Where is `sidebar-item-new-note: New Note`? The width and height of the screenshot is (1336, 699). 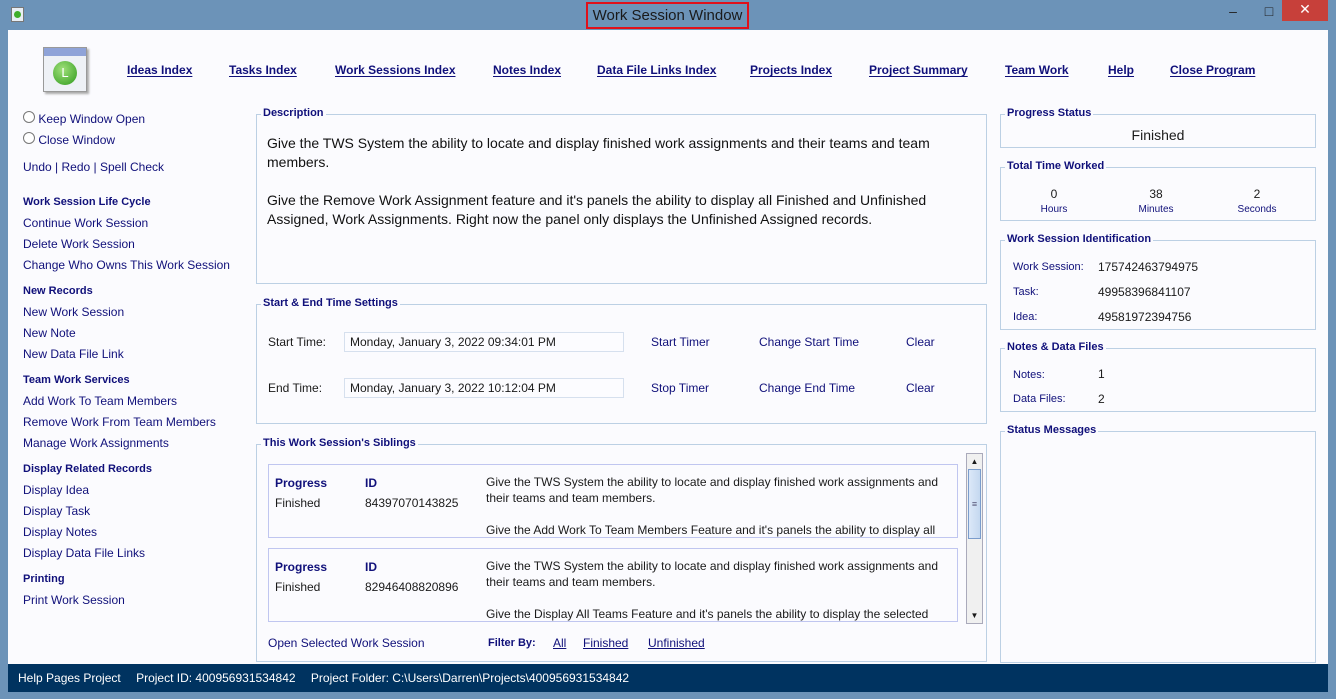 sidebar-item-new-note: New Note is located at coordinates (49, 333).